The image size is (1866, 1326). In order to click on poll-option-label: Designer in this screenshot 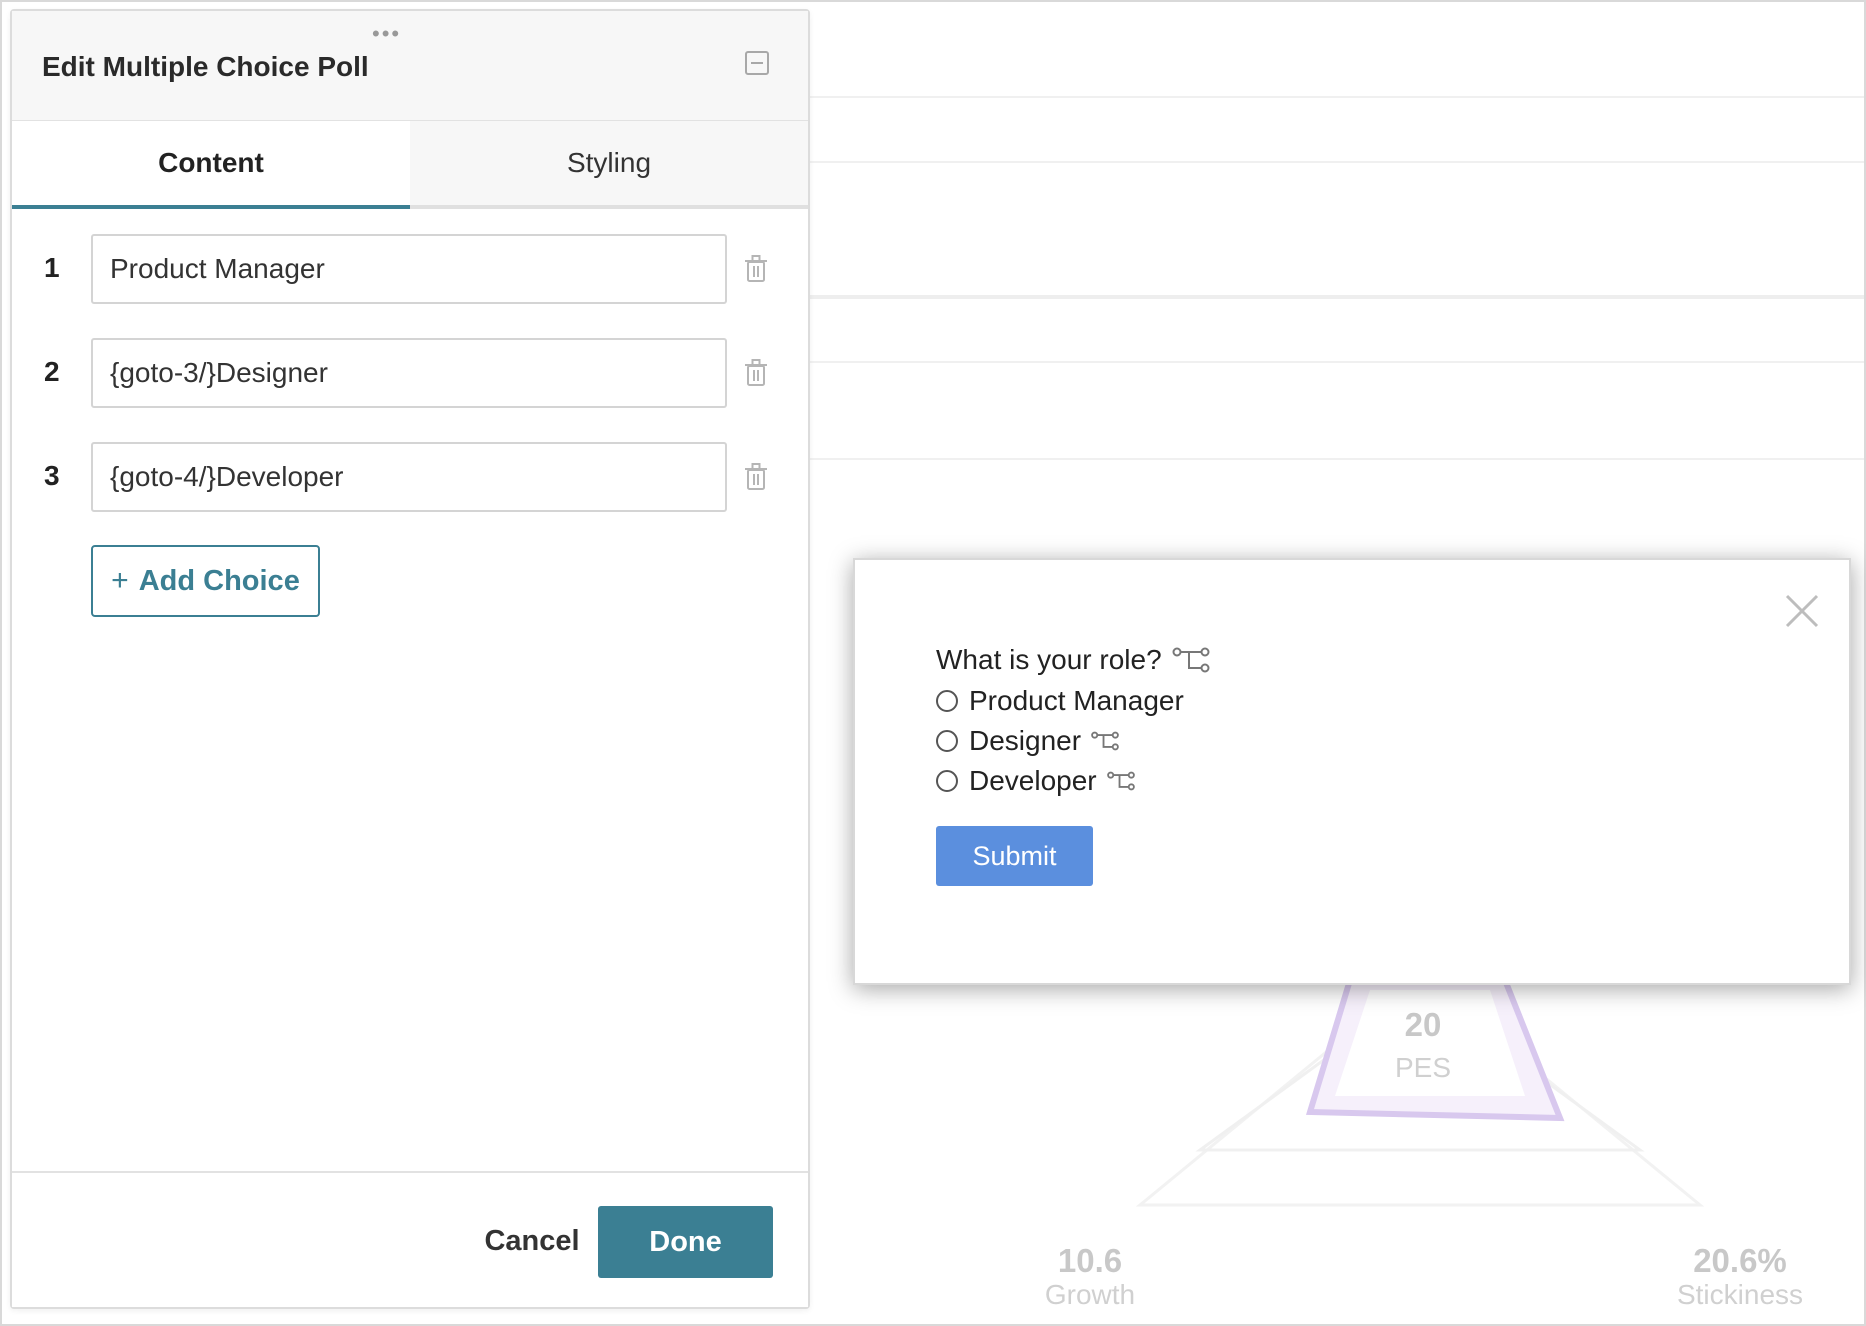, I will do `click(1025, 740)`.